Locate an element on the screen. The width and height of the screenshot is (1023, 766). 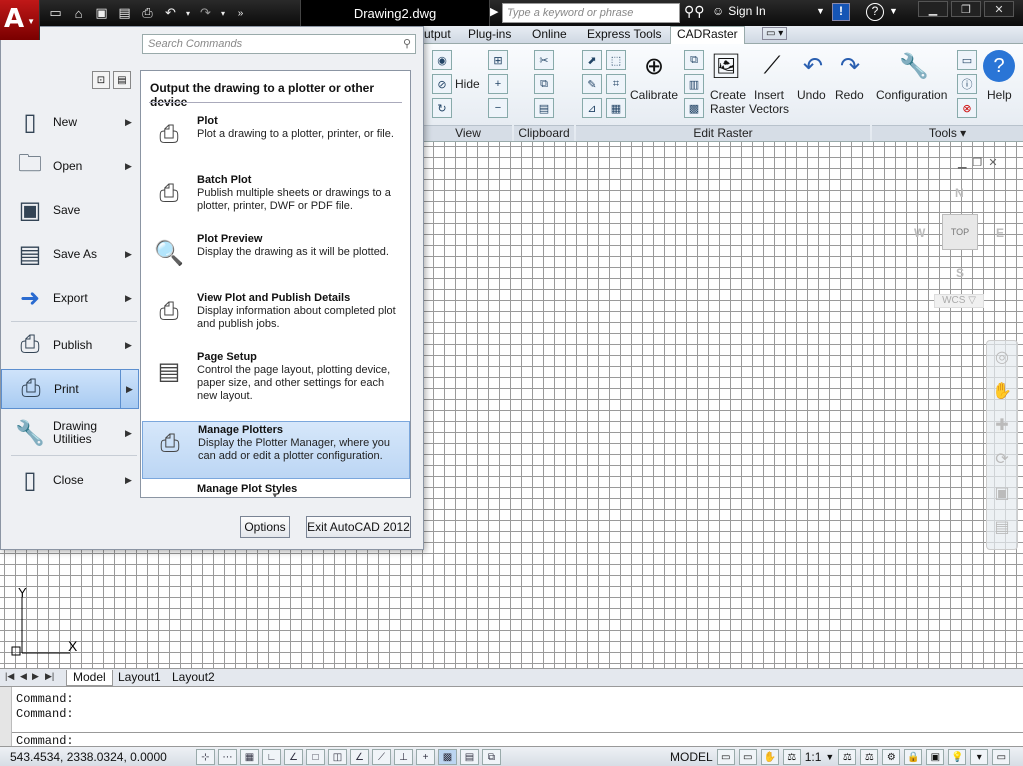
infer-constraints-icon: ⊹ is located at coordinates (205, 757).